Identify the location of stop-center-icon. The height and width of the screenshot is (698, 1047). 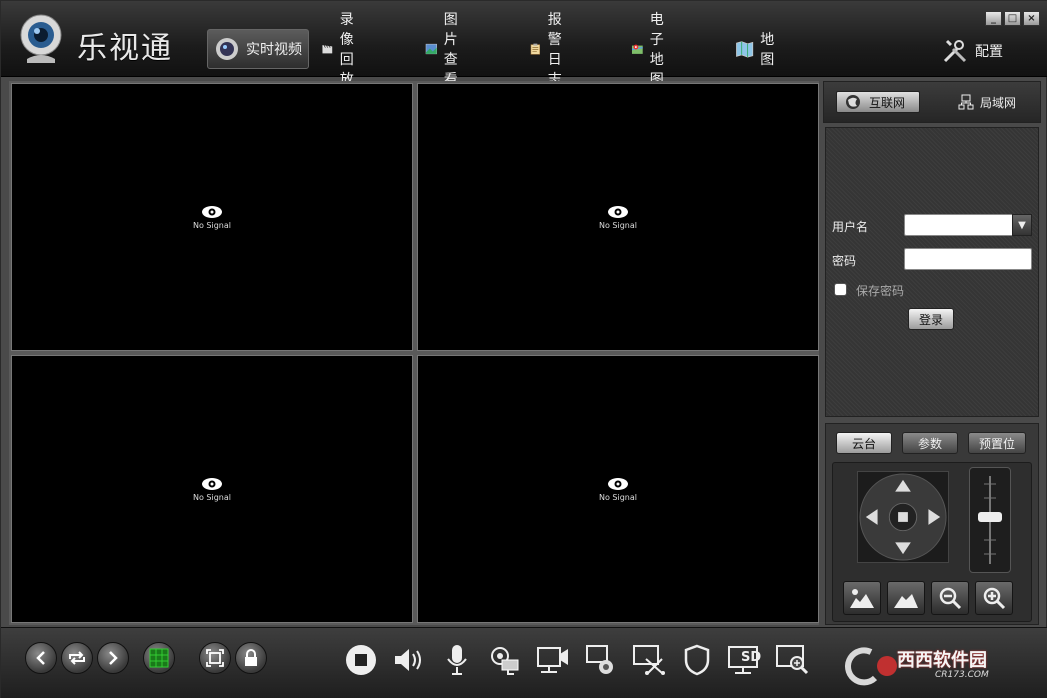
(903, 517).